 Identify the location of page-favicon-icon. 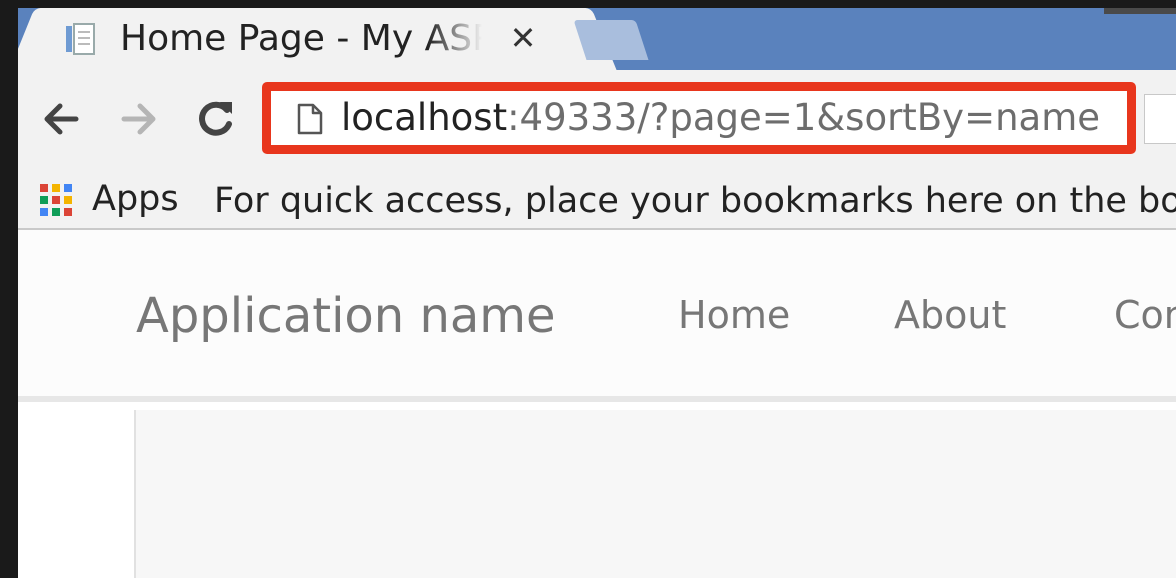
(80, 39).